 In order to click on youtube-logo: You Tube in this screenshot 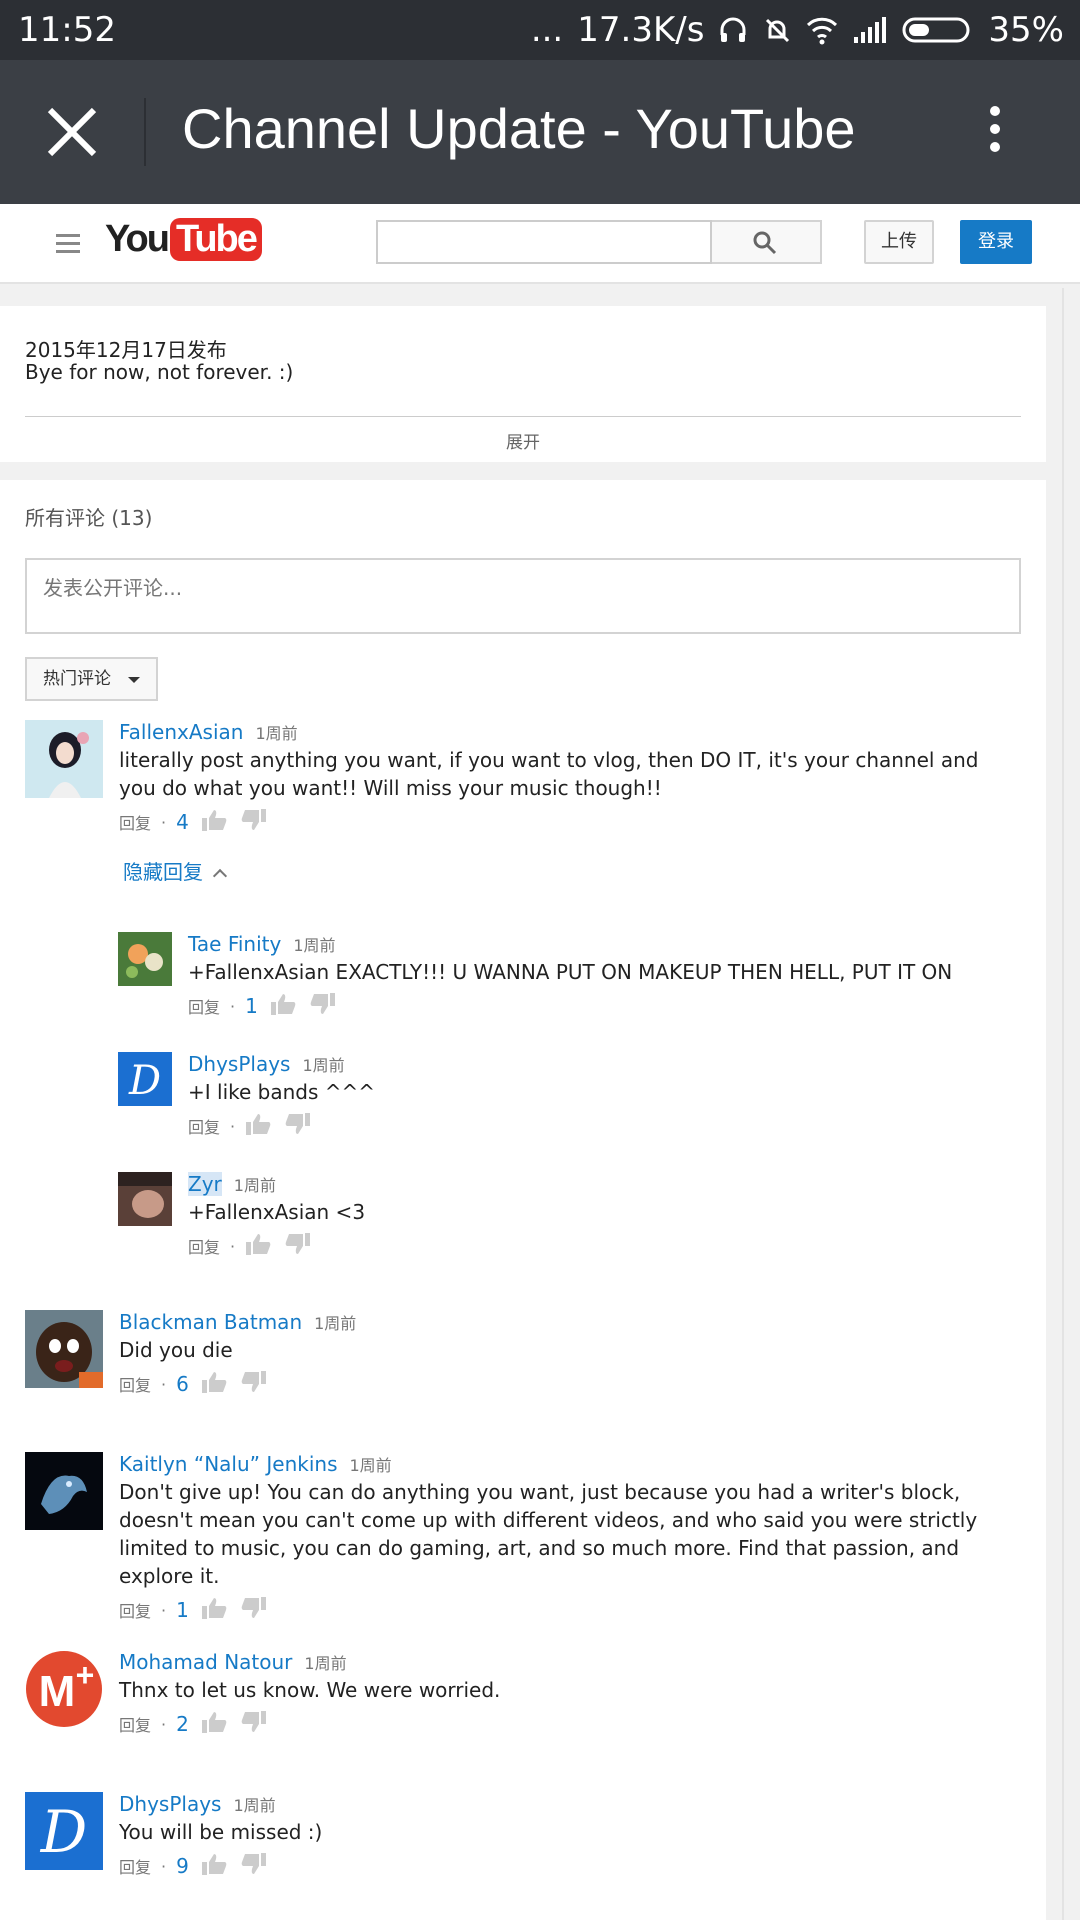, I will do `click(183, 239)`.